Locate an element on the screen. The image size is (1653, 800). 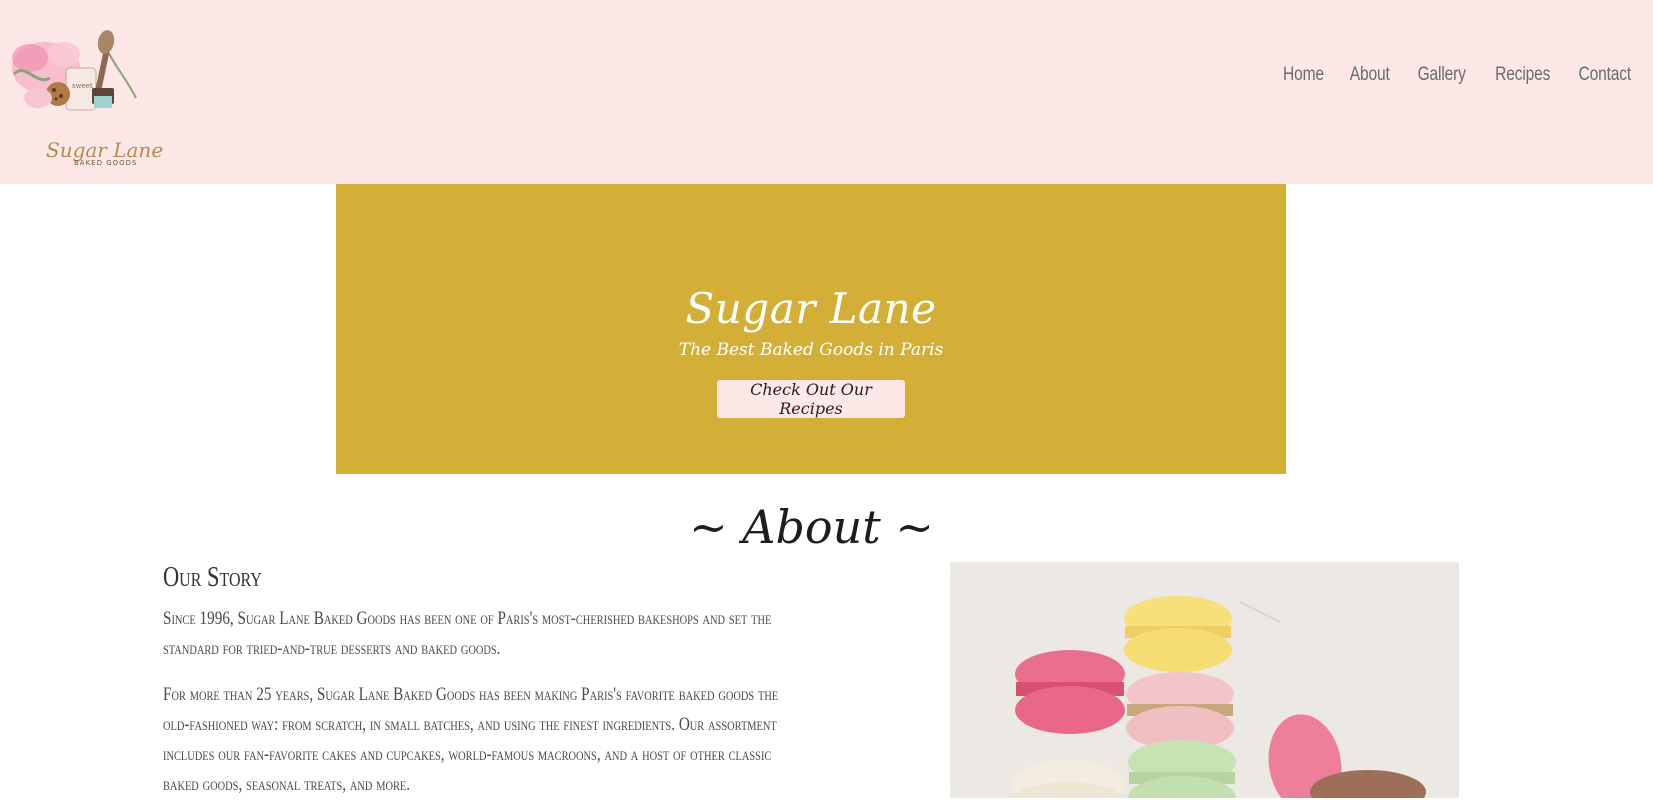
check-recipes-button: Check Out Our Recipes is located at coordinates (811, 399).